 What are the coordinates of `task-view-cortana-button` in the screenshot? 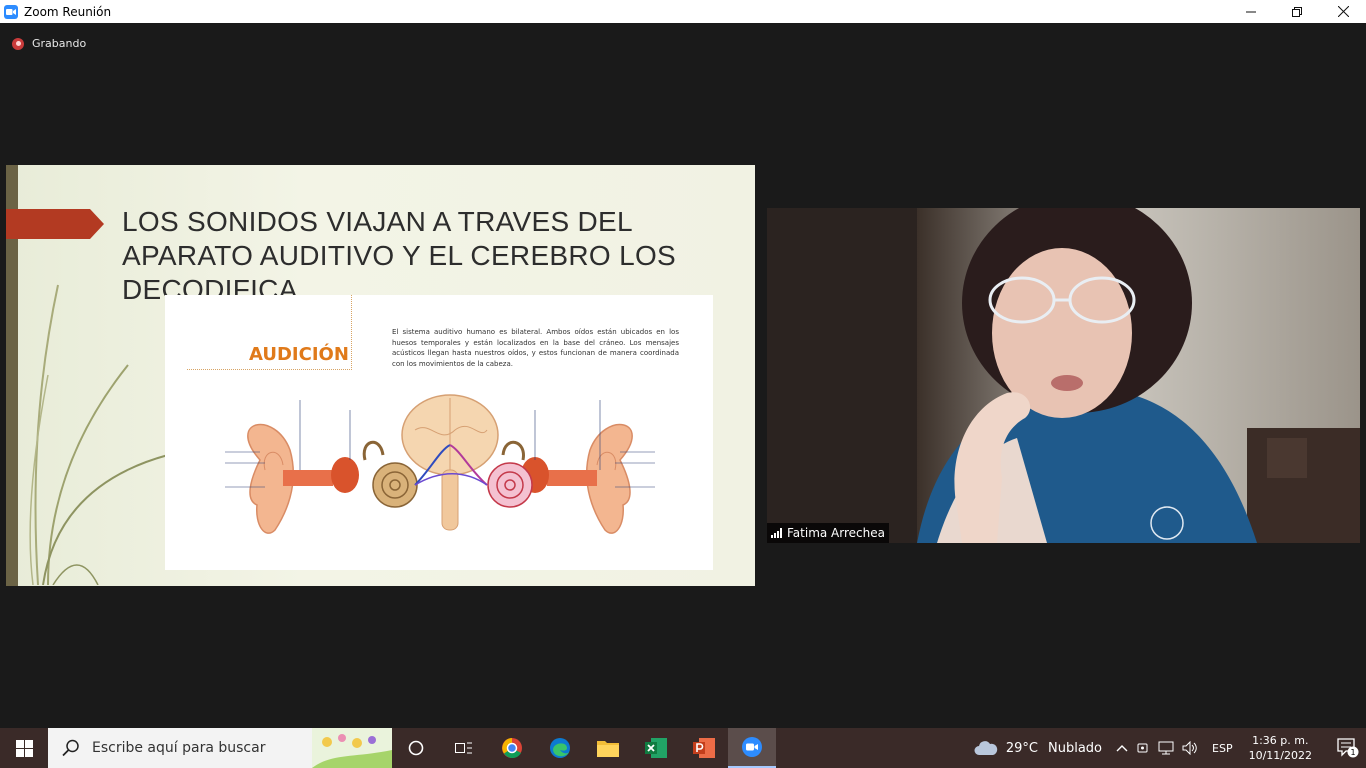 It's located at (416, 748).